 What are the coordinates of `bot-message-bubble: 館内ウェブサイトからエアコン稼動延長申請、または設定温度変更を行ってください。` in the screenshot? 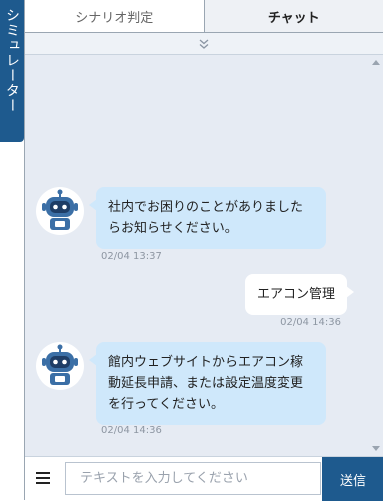 It's located at (211, 383).